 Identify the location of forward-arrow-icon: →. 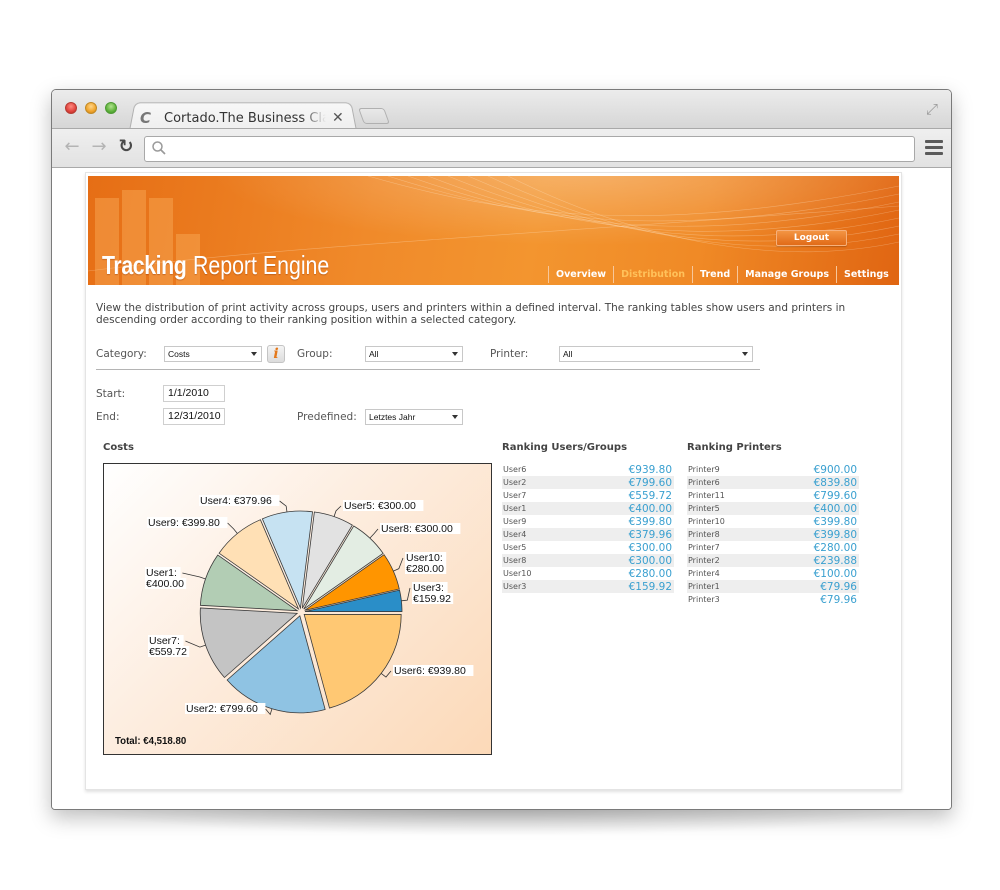
(99, 147).